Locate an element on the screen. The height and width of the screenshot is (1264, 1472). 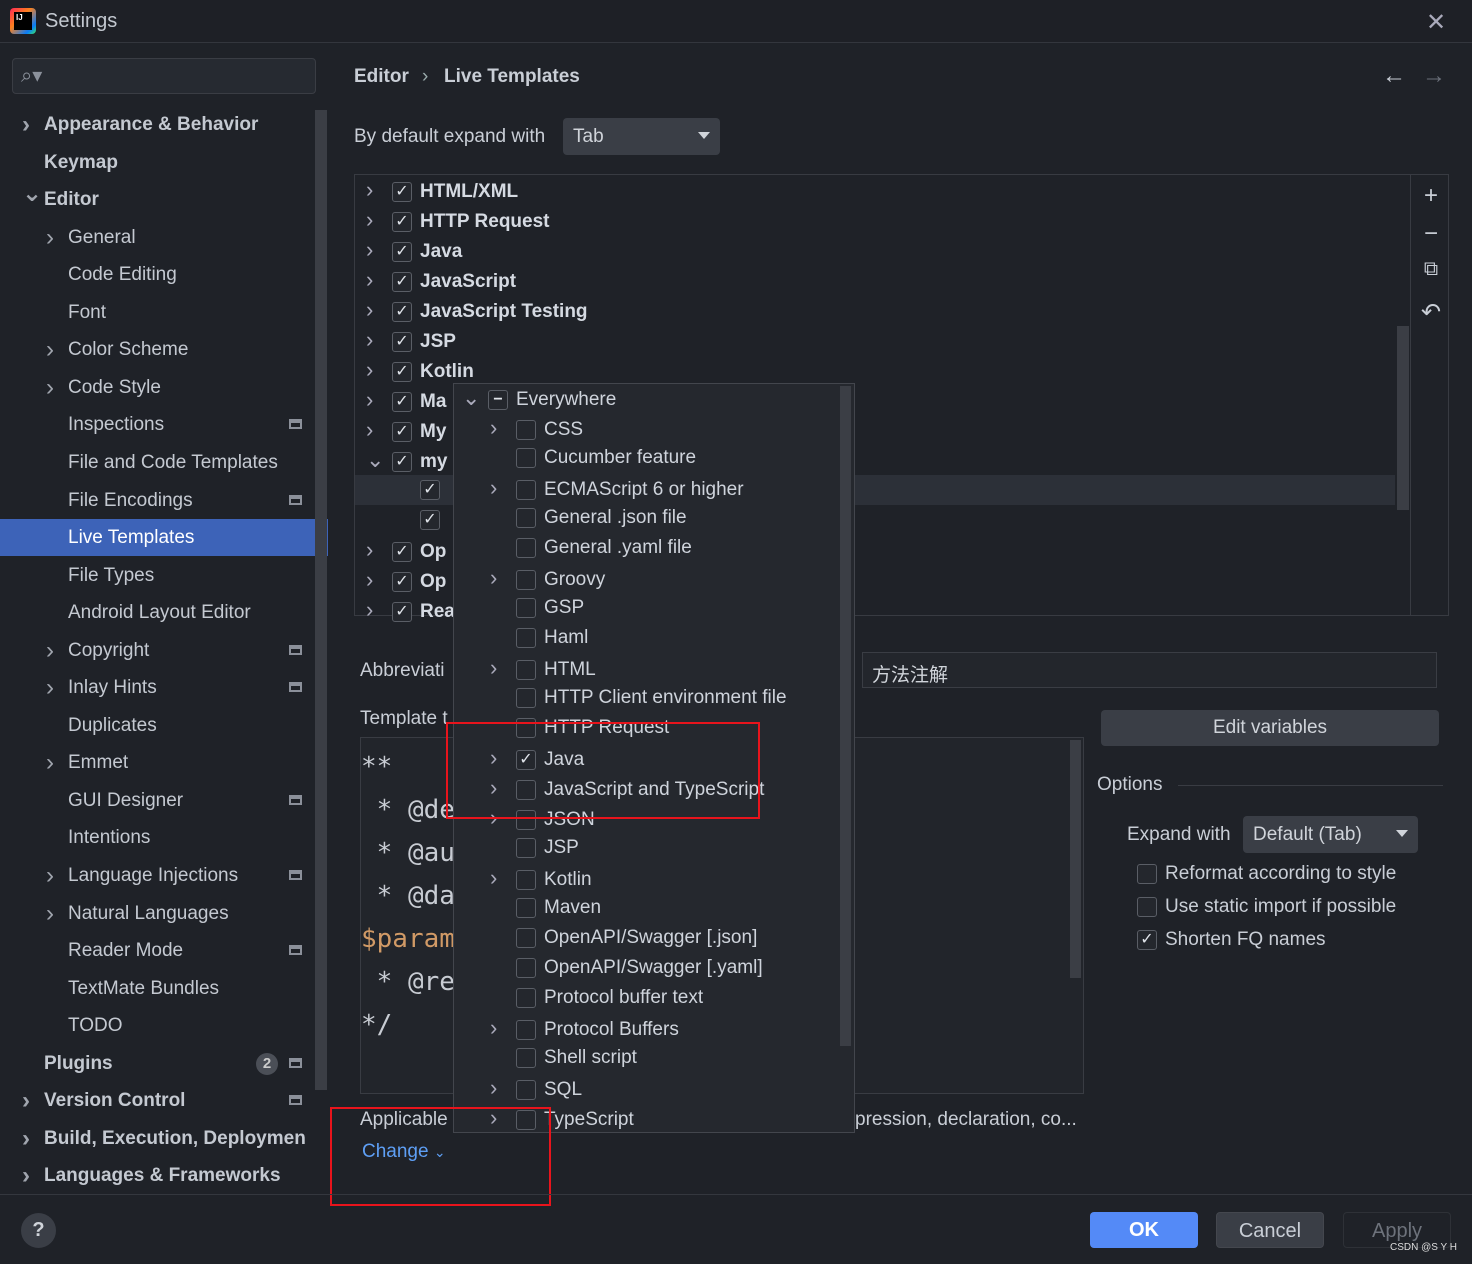
sidebar-item-copyright: › Copyright is located at coordinates (164, 650).